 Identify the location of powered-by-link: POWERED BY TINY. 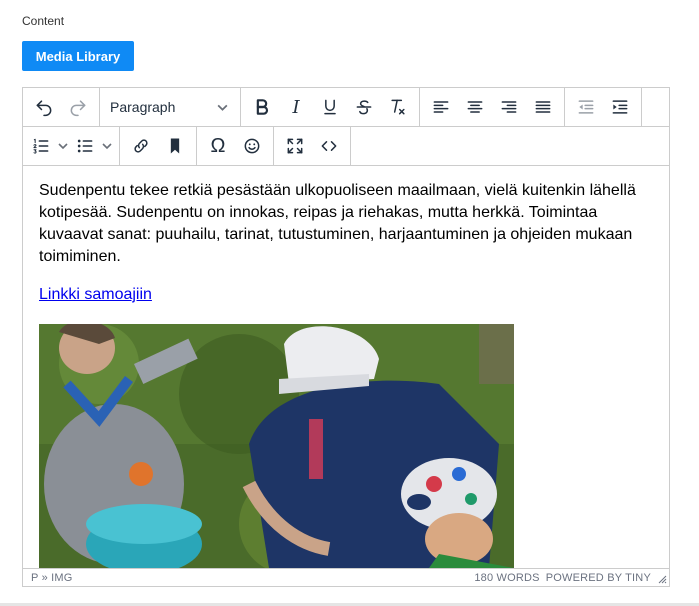
(598, 578).